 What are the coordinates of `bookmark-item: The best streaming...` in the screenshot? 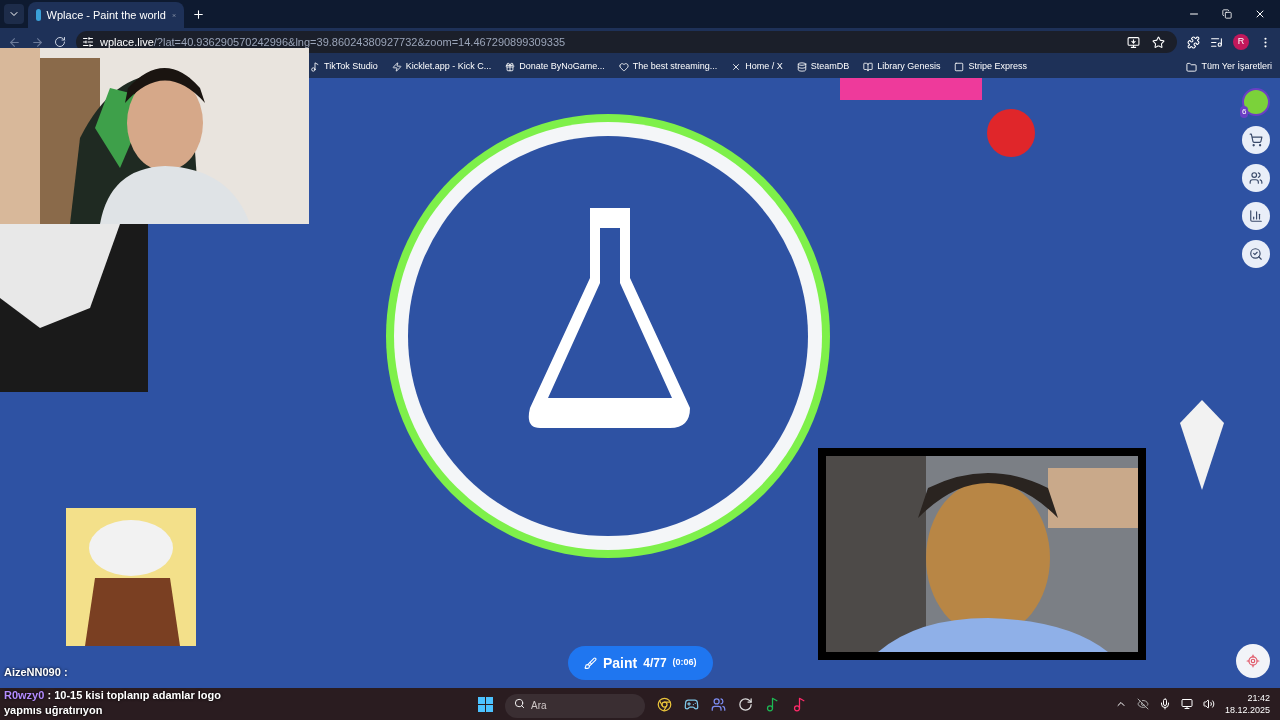 It's located at (668, 67).